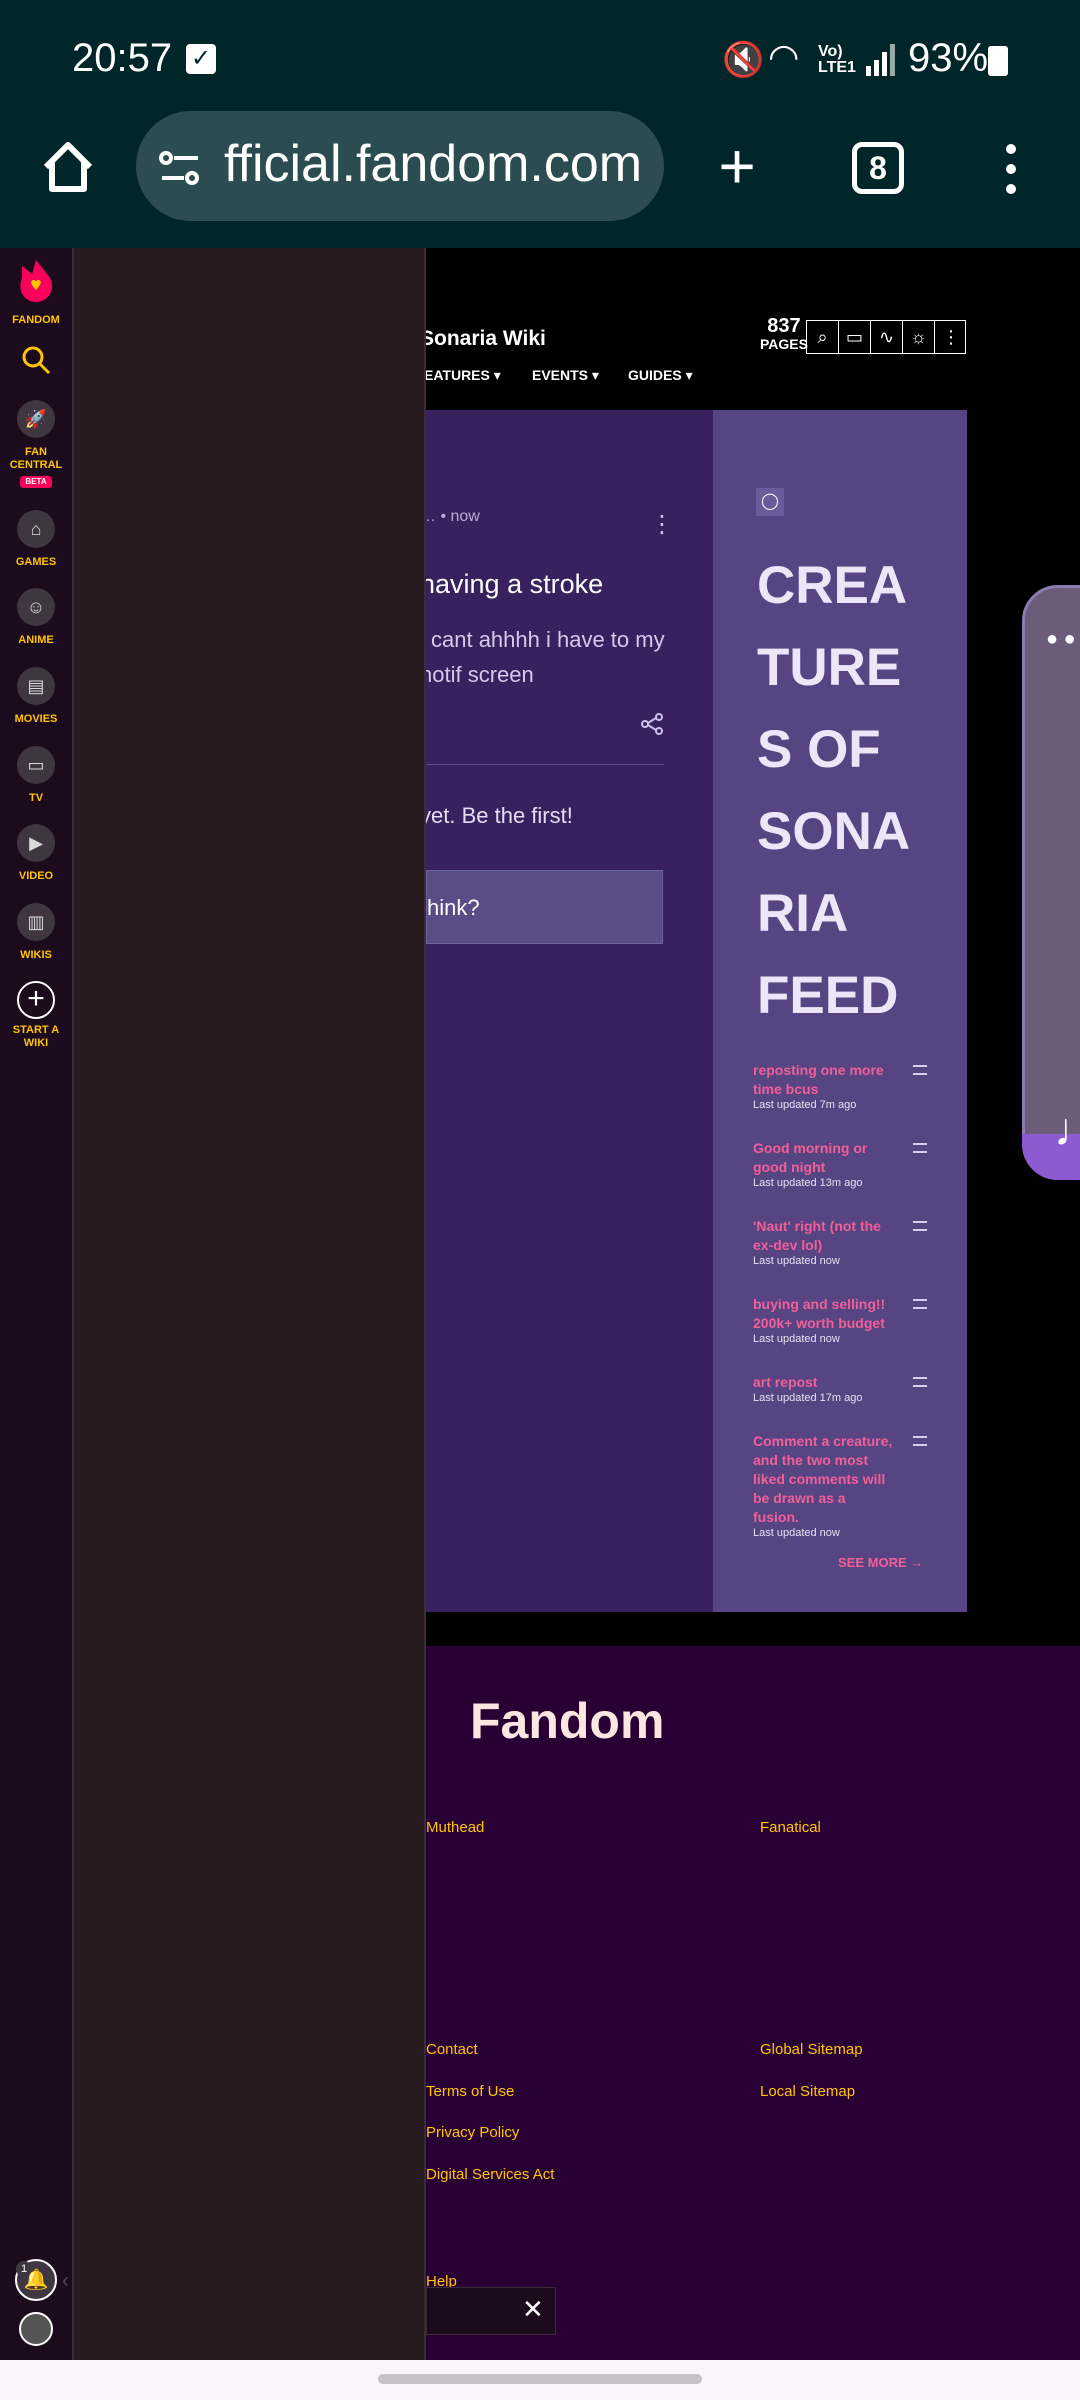  What do you see at coordinates (808, 1398) in the screenshot?
I see `feed-item-time: Last updated 17m ago` at bounding box center [808, 1398].